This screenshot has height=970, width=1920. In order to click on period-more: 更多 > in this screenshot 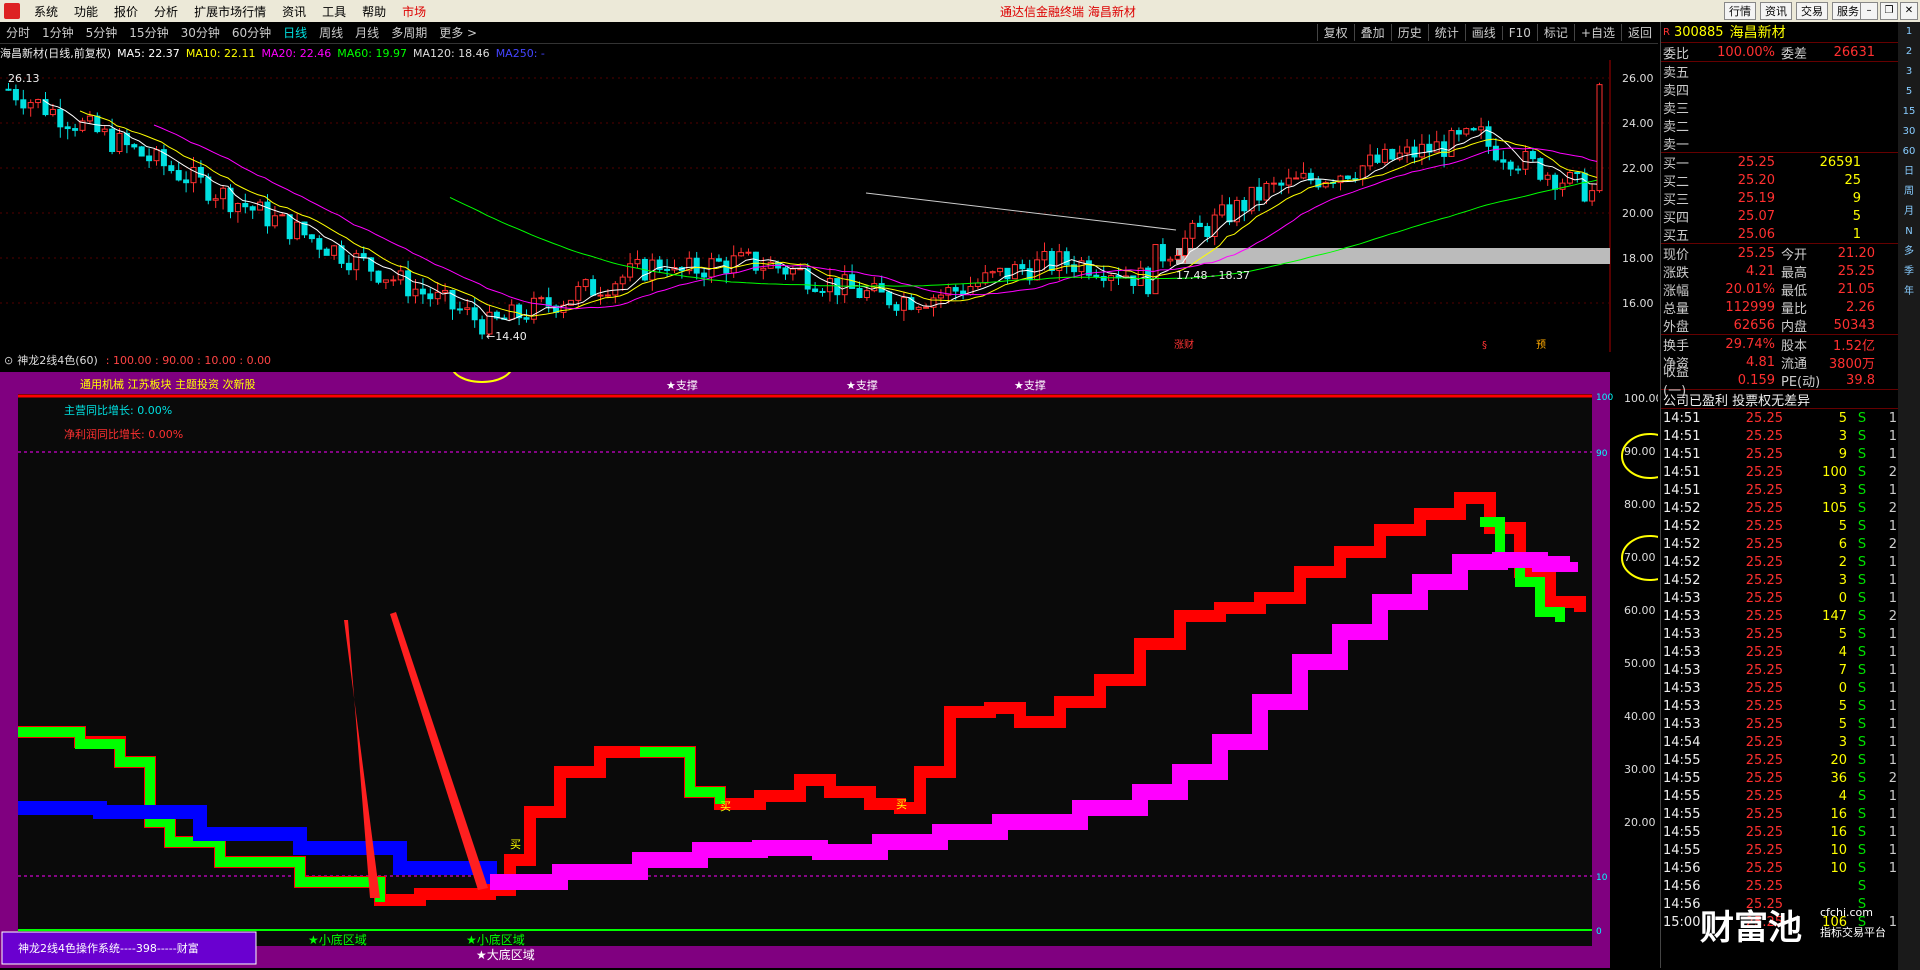, I will do `click(458, 32)`.